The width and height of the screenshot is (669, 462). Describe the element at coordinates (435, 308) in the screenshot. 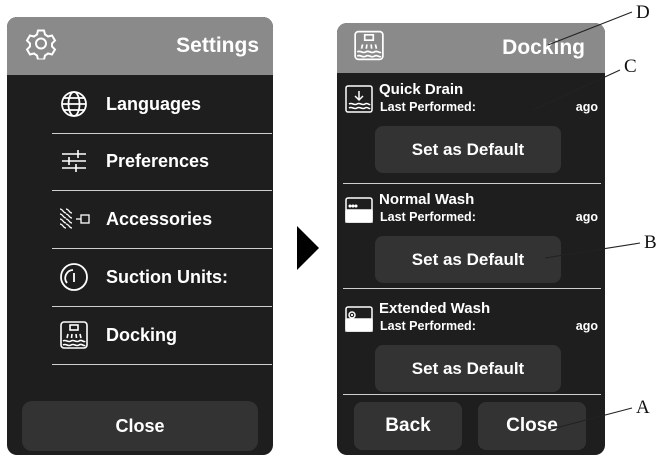

I see `wash-title: Extended Wash` at that location.